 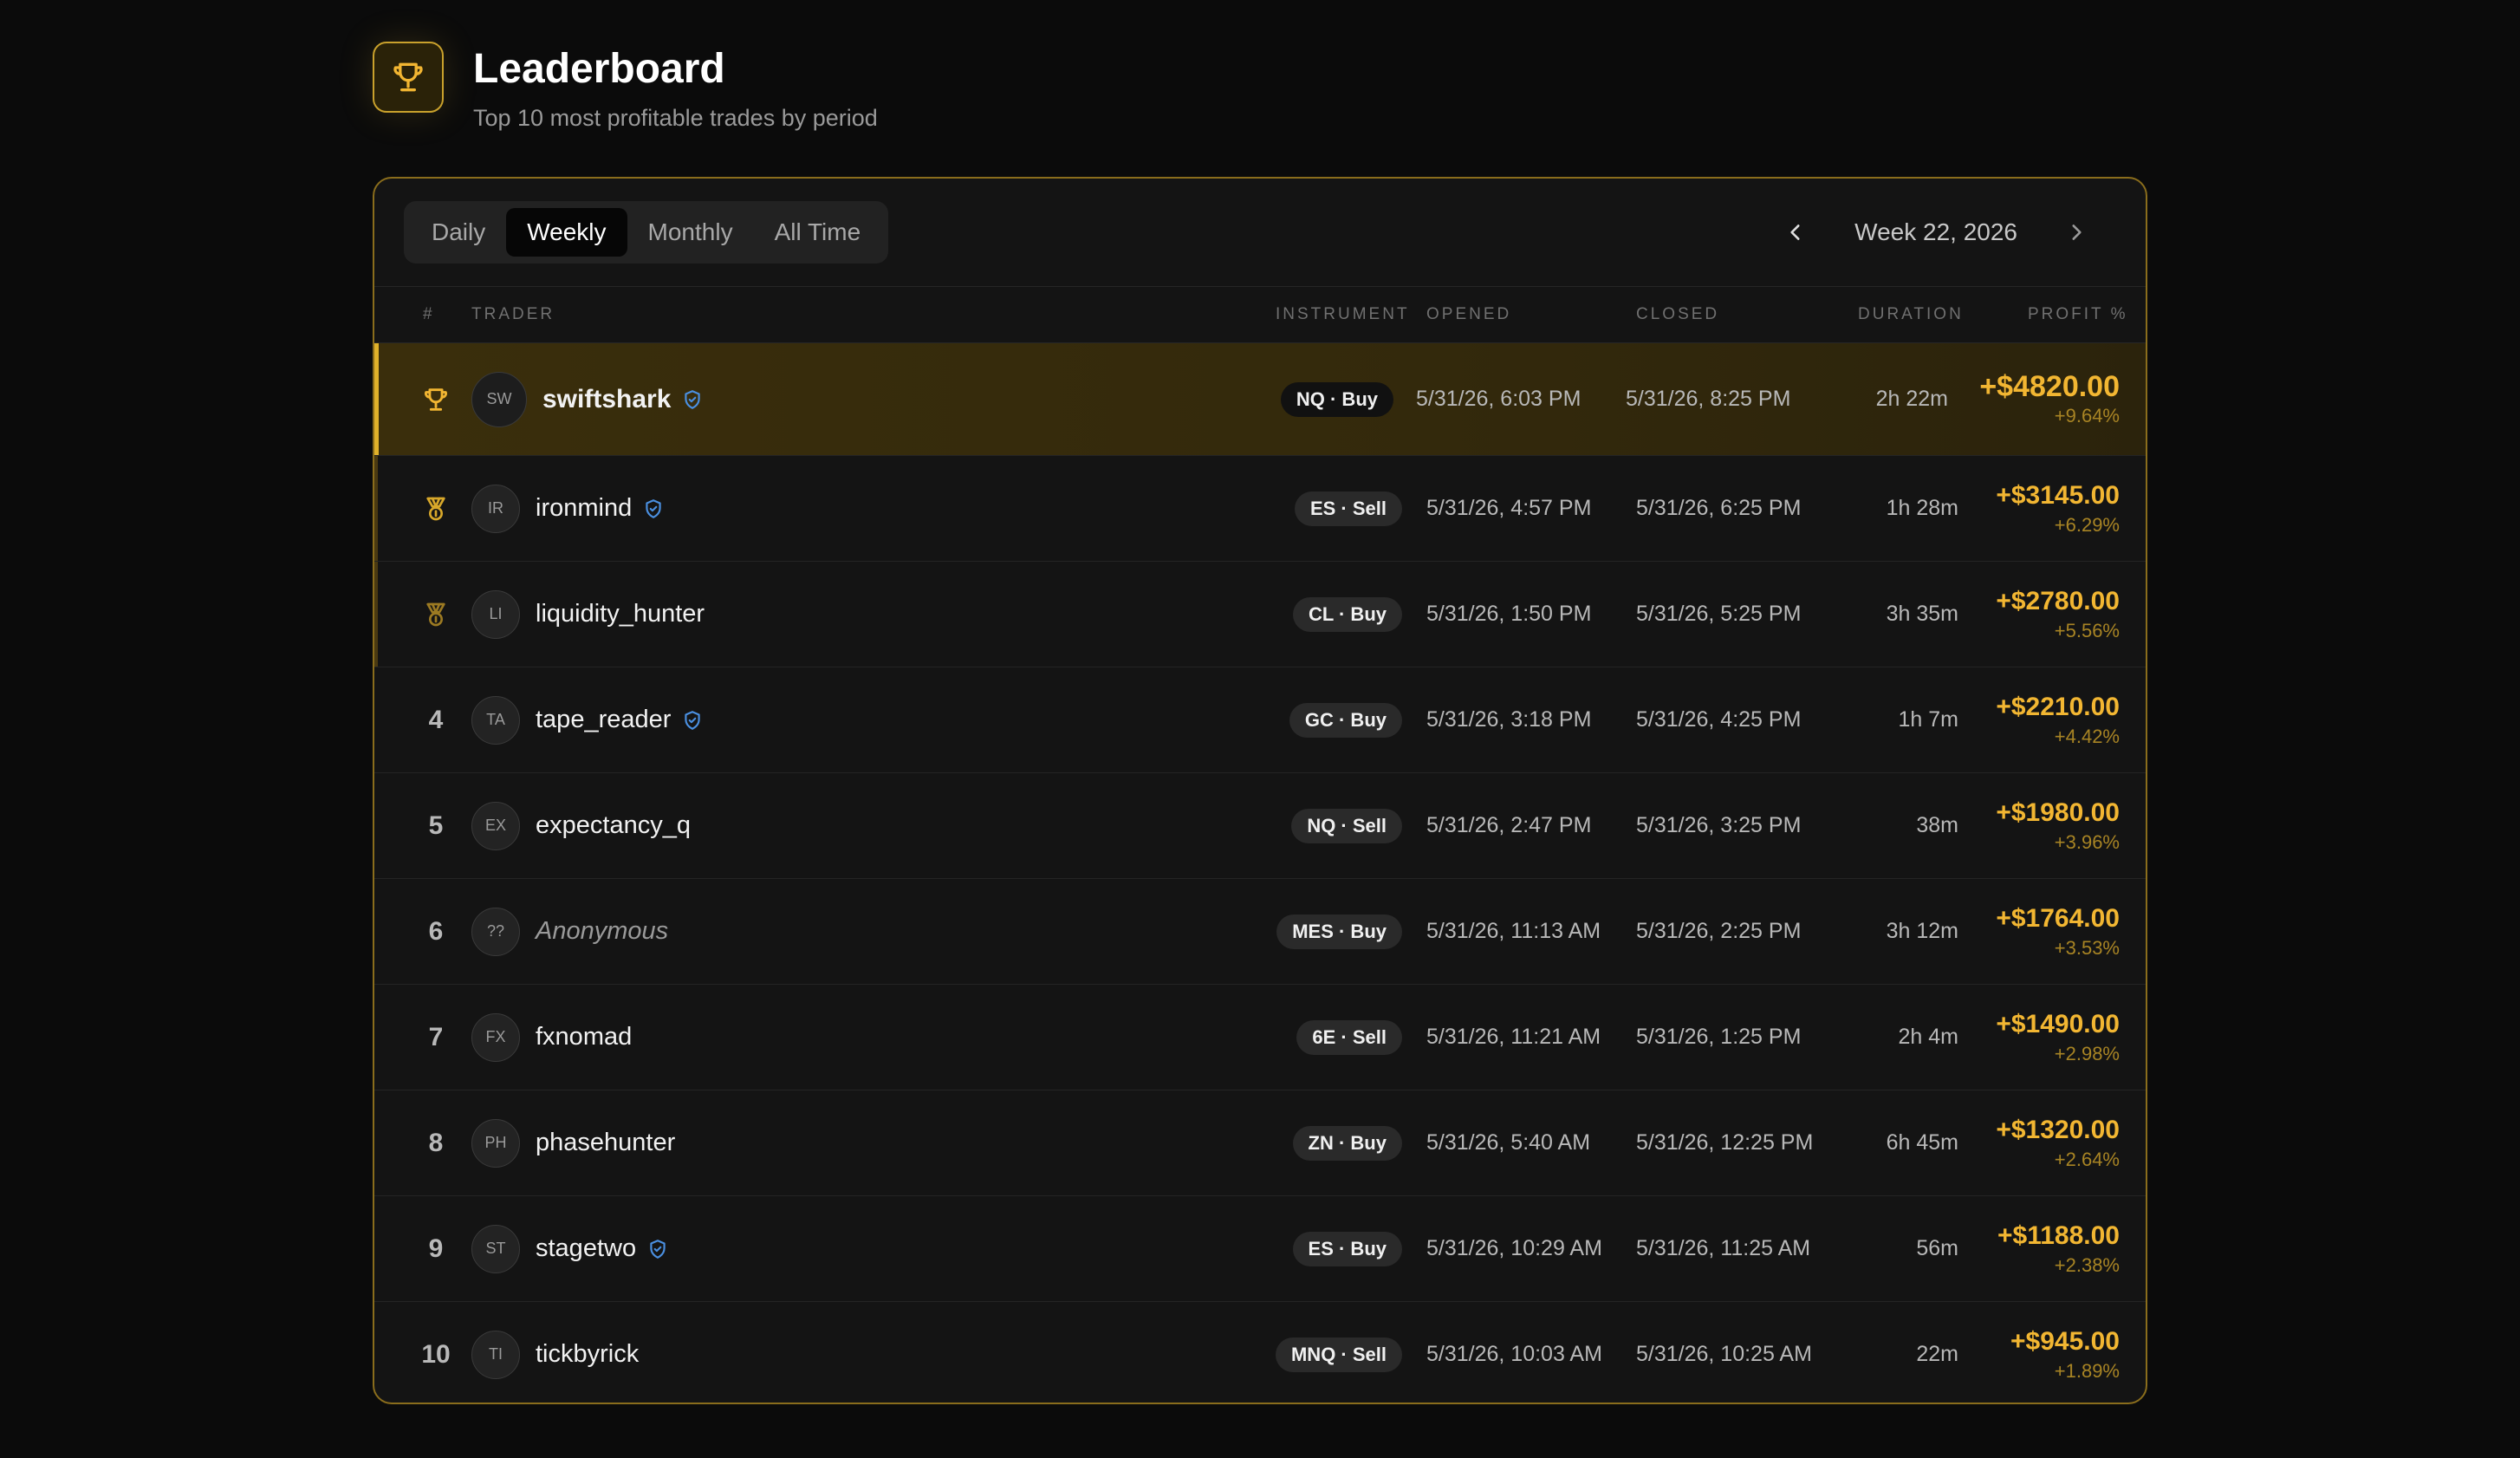 I want to click on profit-amount: +$3145.00, so click(x=2058, y=495).